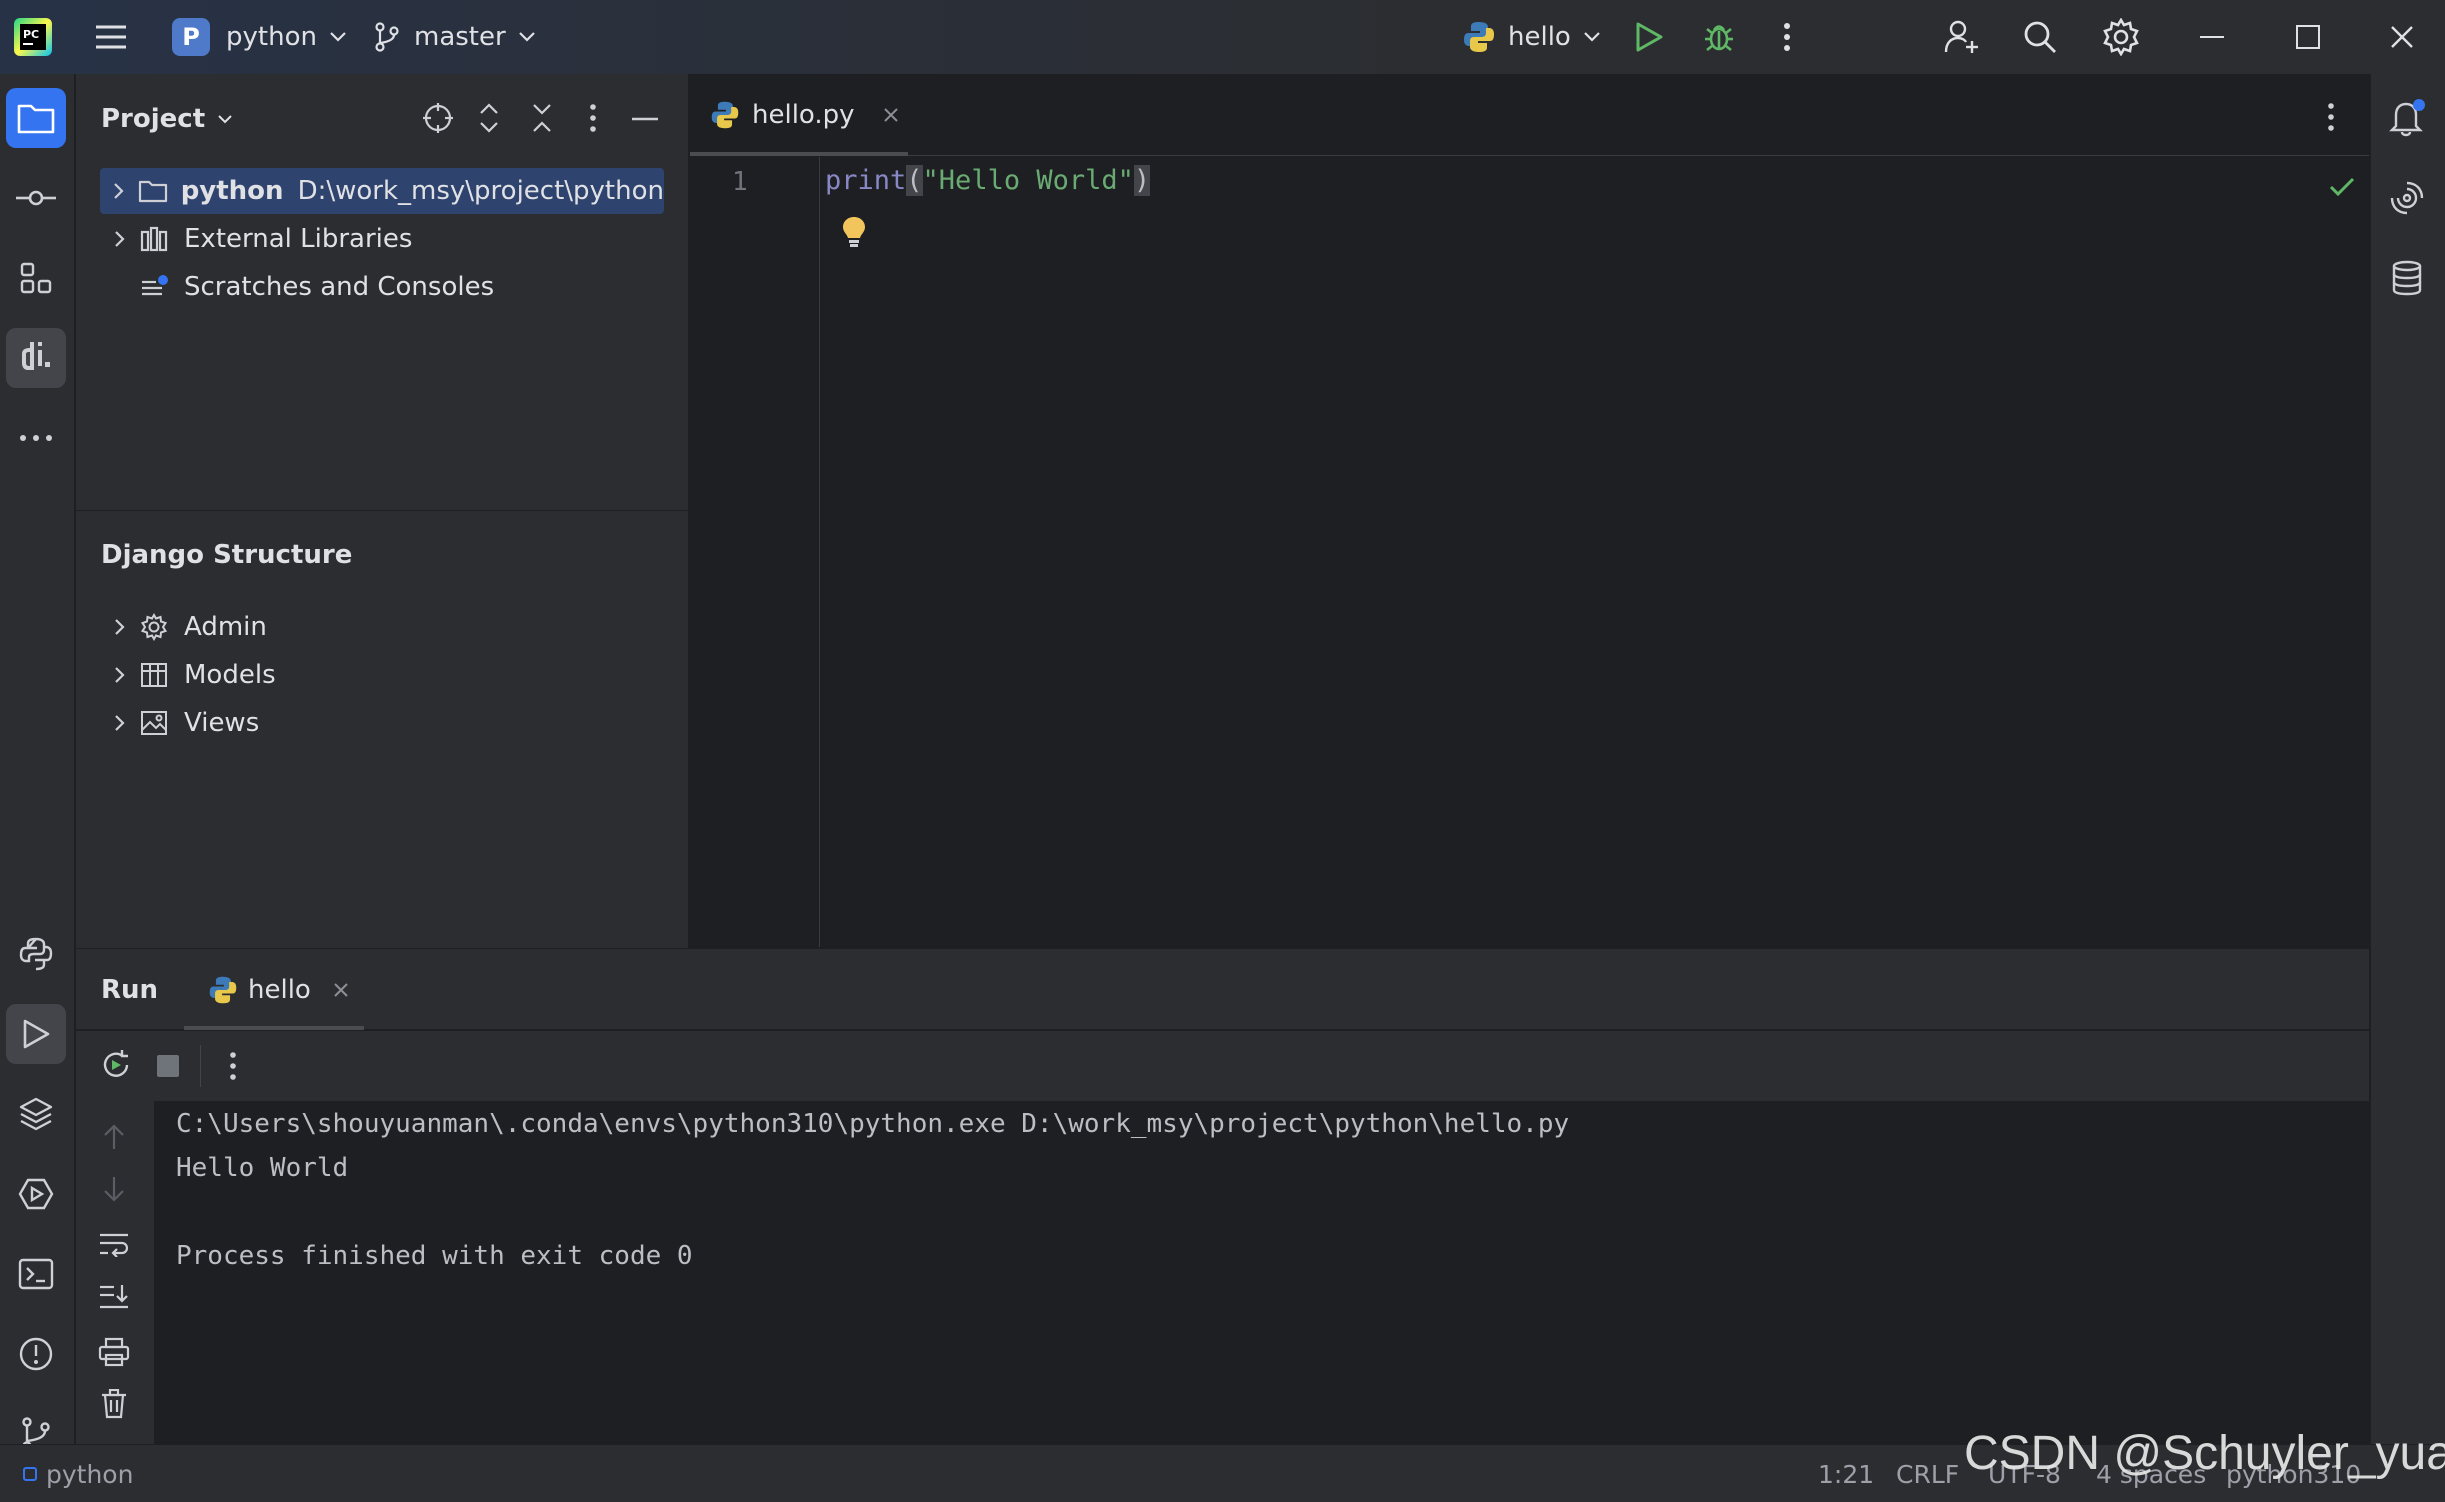 The image size is (2445, 1502). I want to click on run-config-name: hello, so click(1539, 37).